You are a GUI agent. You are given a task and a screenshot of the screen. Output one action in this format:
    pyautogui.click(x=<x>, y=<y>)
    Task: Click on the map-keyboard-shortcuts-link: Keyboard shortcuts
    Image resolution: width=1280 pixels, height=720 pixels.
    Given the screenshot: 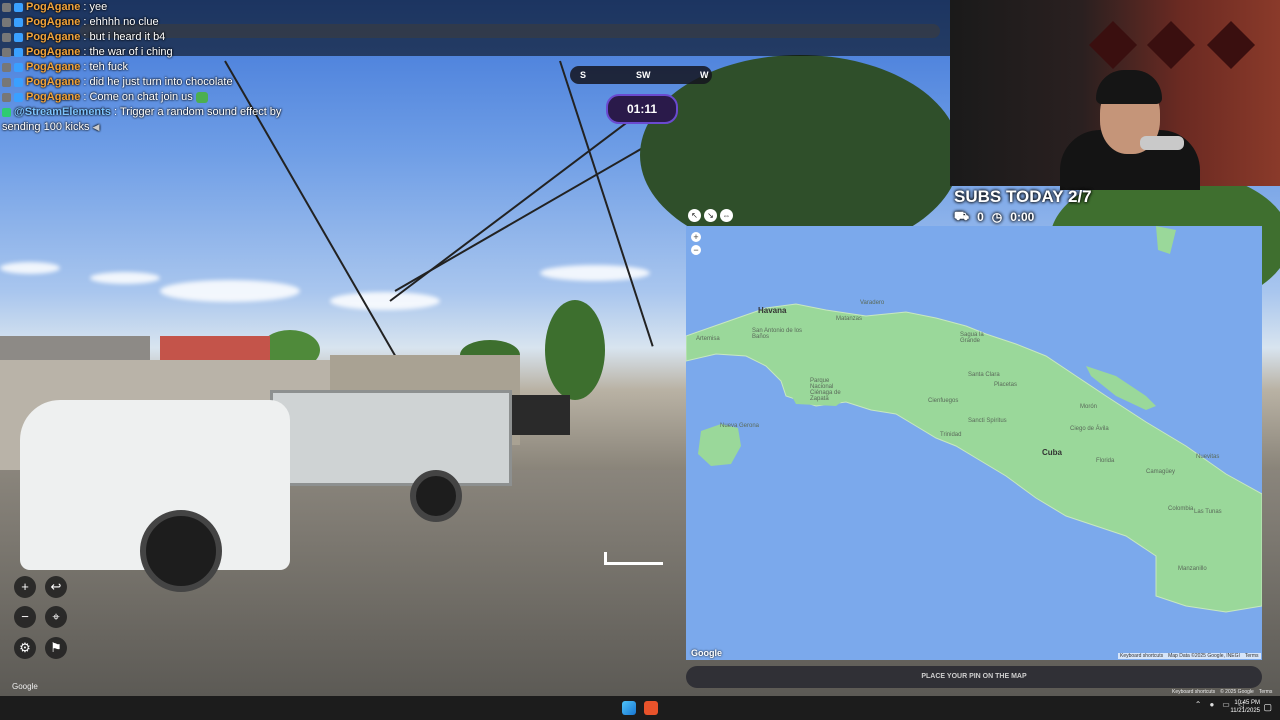 What is the action you would take?
    pyautogui.click(x=1141, y=656)
    